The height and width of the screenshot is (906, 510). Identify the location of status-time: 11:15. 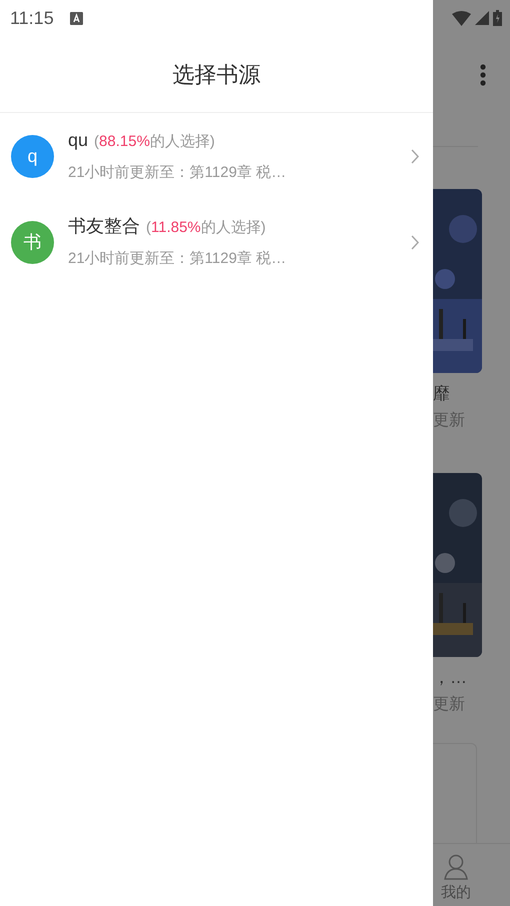
(32, 18).